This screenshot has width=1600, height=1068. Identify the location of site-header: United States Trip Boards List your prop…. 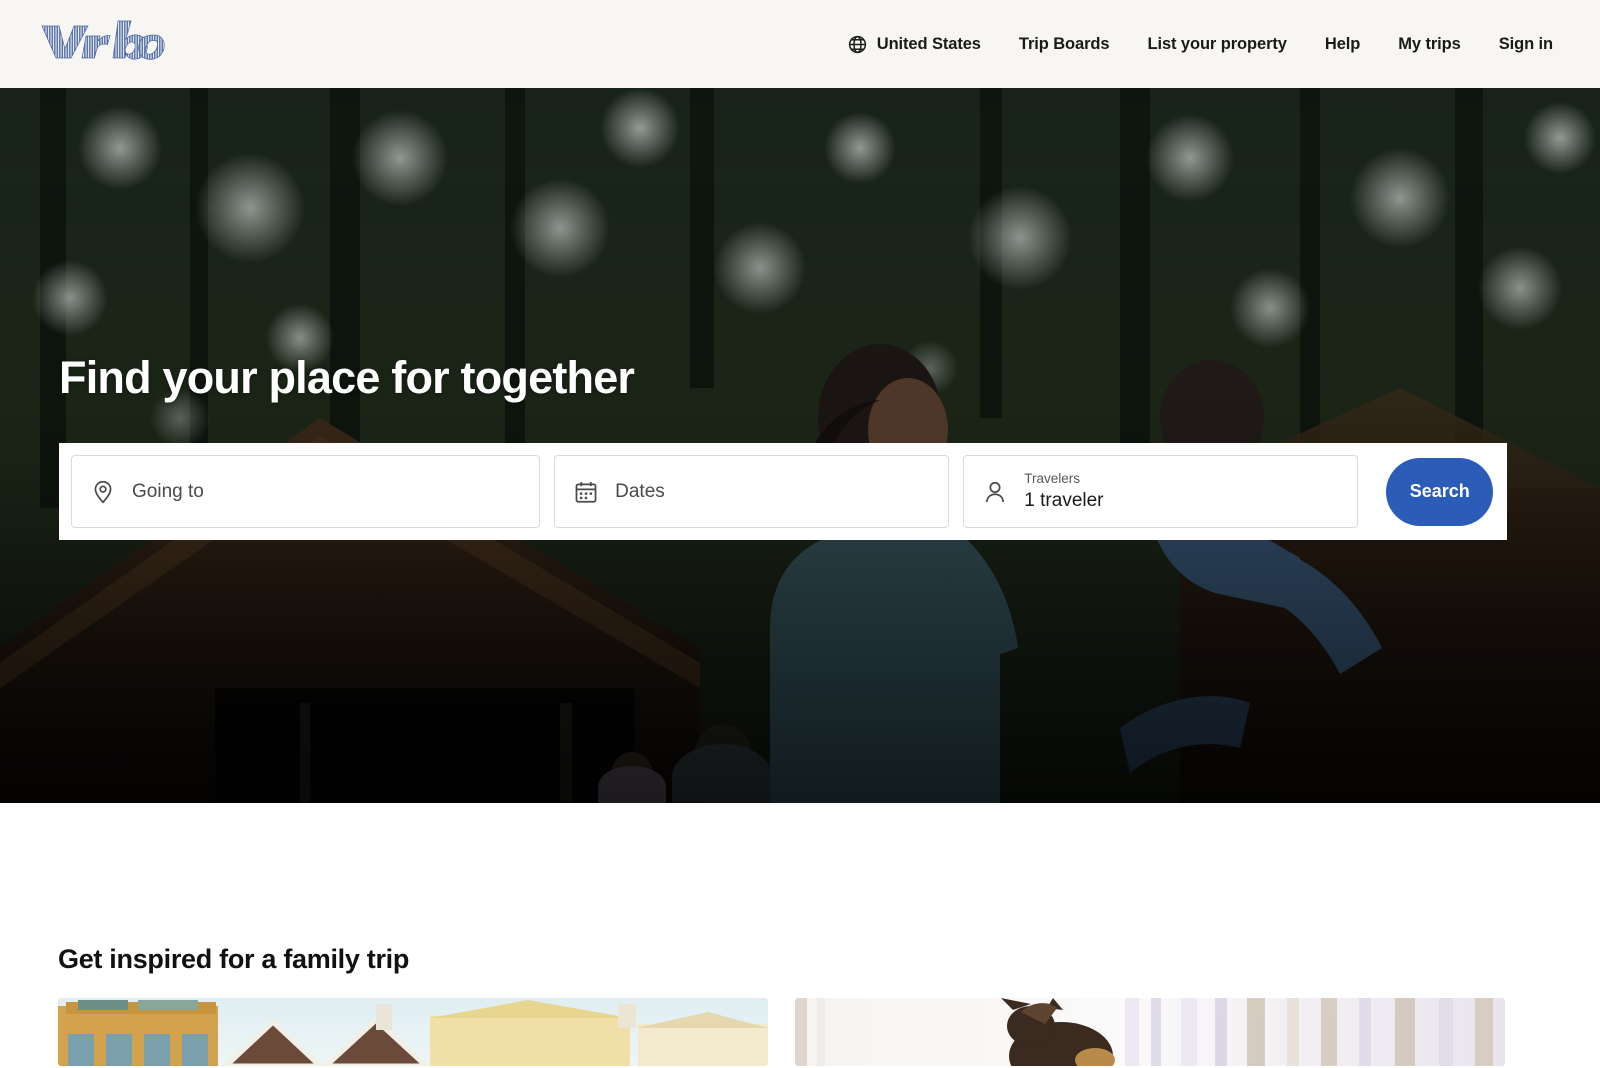
(800, 44).